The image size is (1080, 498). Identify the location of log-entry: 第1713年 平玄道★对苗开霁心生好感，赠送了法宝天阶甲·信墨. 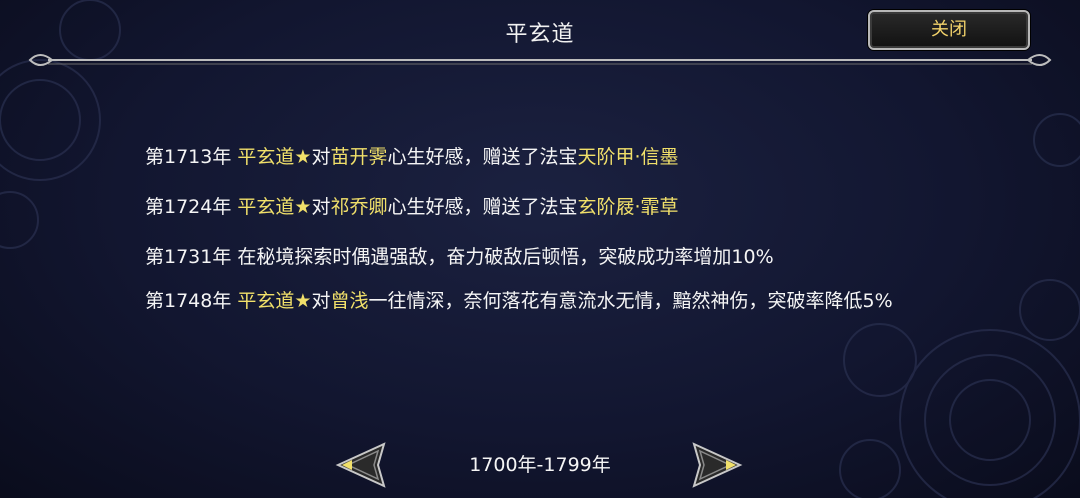
(545, 157).